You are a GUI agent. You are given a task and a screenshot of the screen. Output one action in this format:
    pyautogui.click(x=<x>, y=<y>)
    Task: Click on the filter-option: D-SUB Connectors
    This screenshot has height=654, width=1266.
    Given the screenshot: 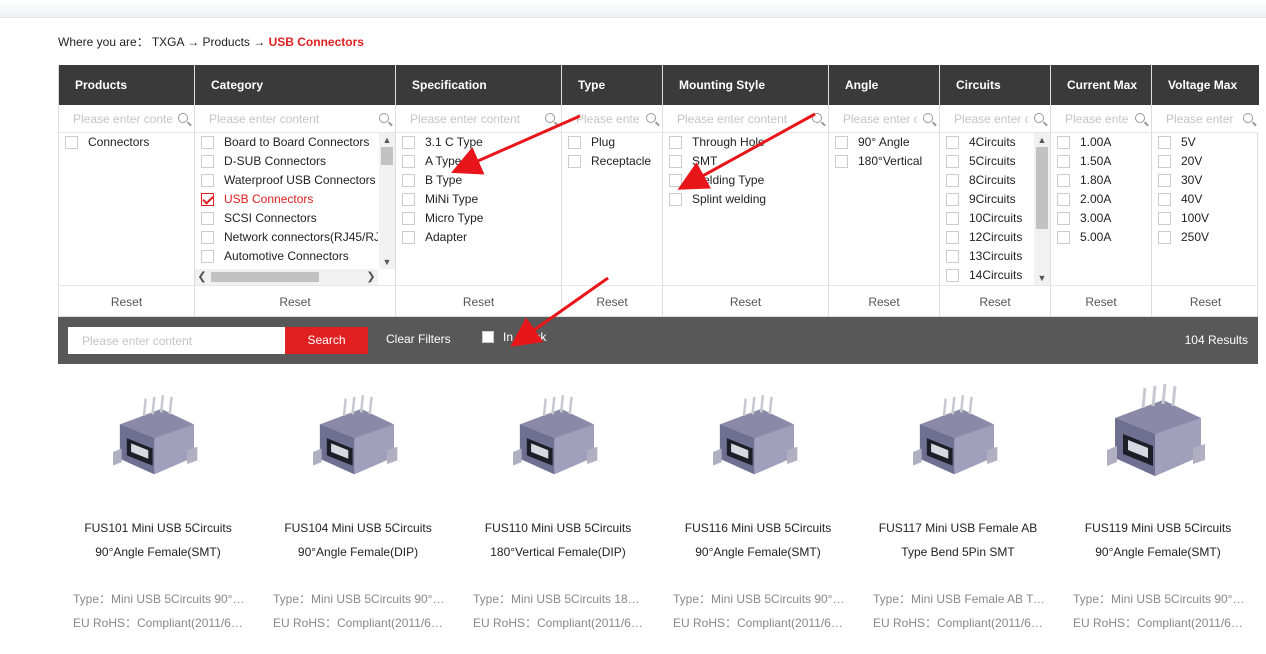 What is the action you would take?
    pyautogui.click(x=286, y=161)
    